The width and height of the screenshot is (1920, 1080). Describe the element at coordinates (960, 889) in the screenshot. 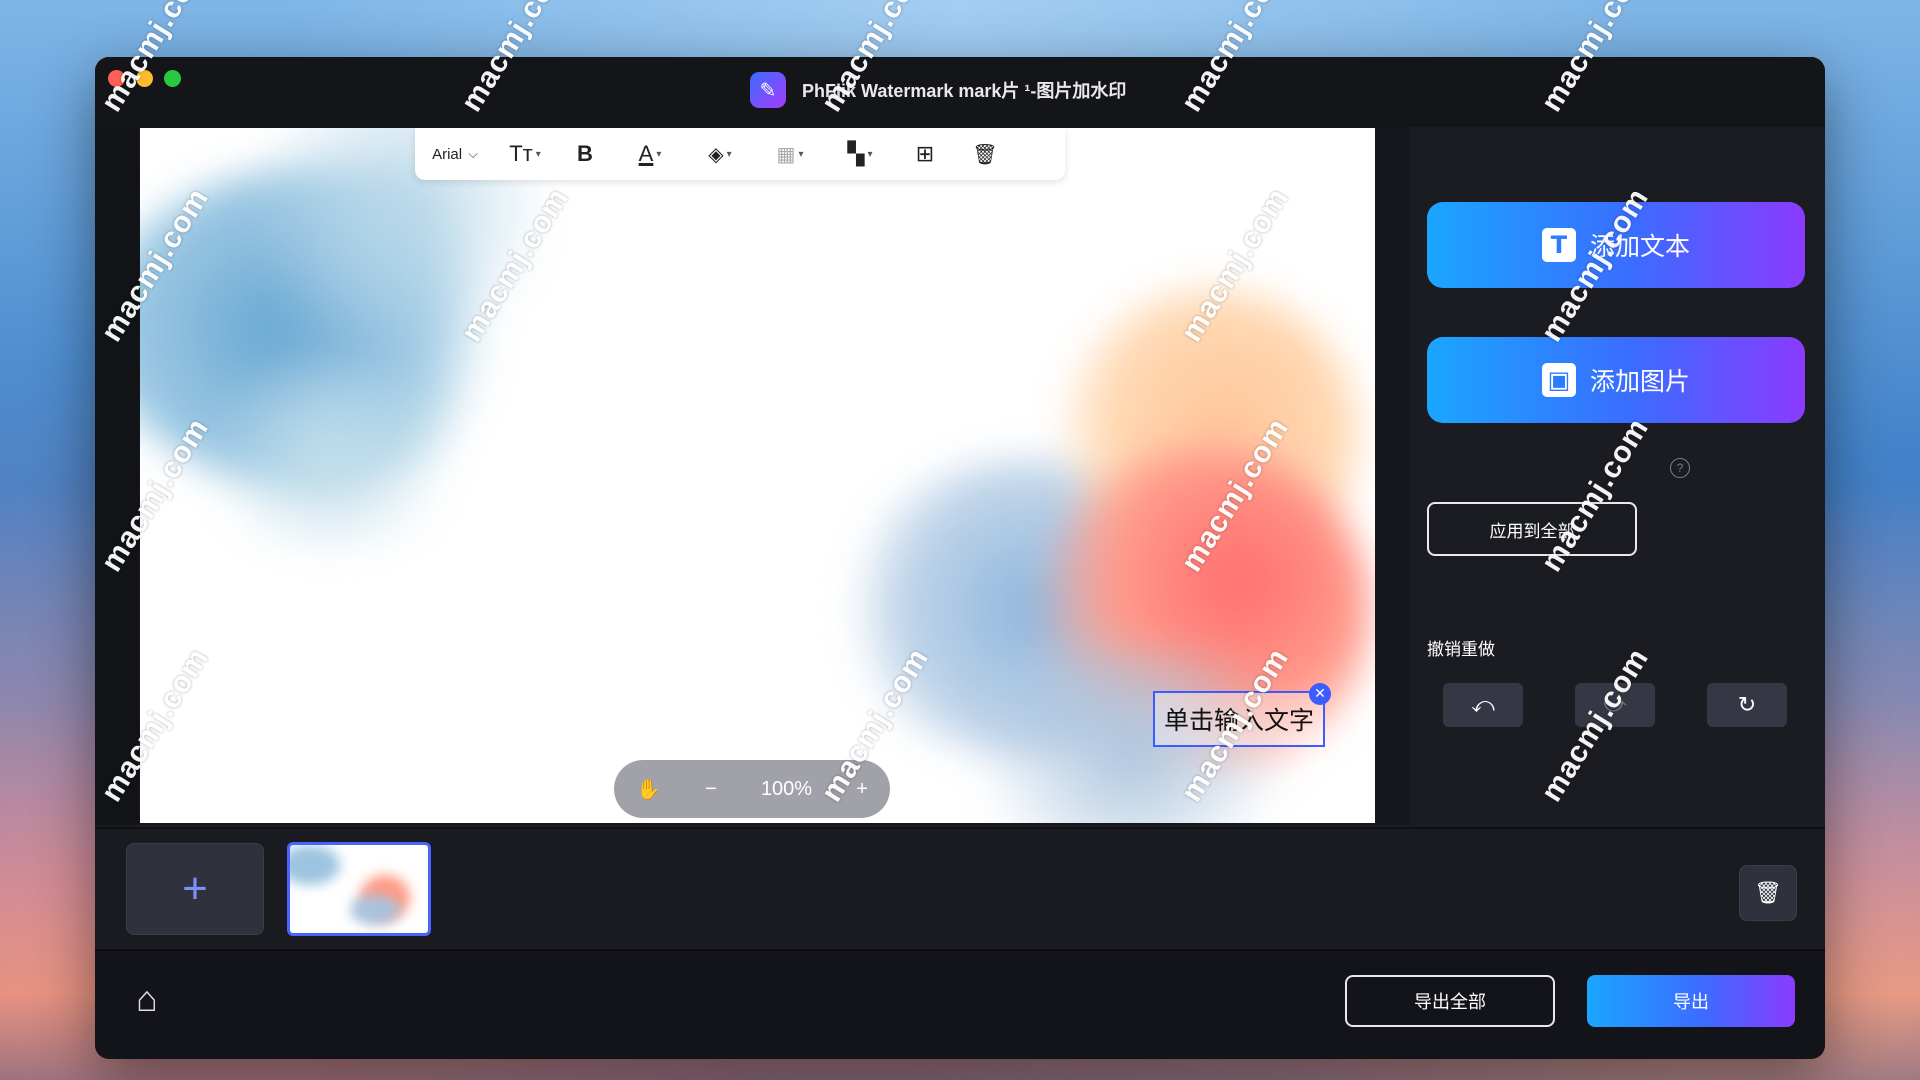

I see `image-strip: + 🗑` at that location.